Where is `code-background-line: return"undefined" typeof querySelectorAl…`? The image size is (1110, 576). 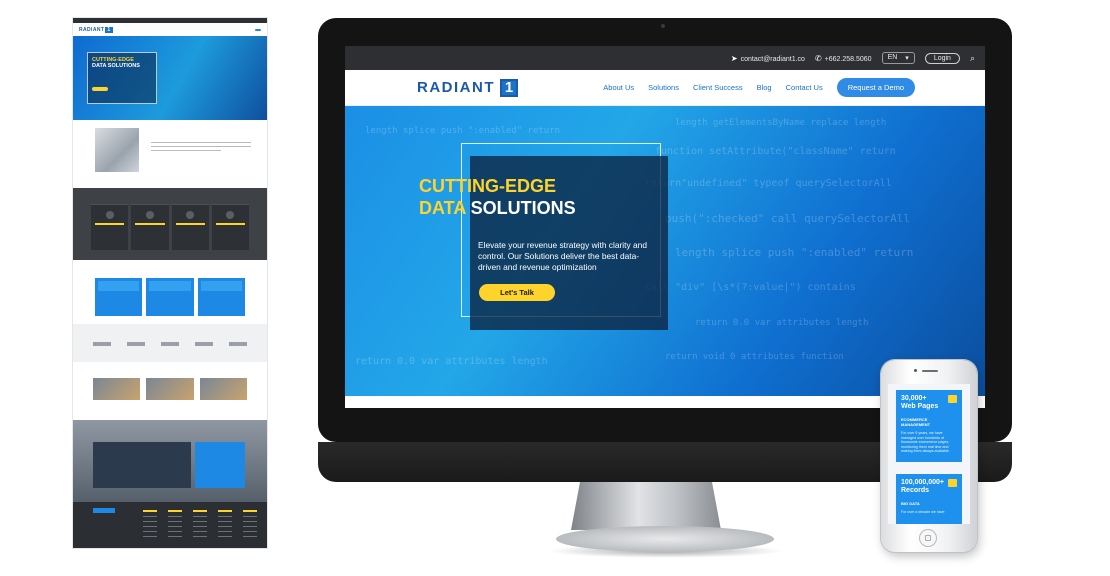
code-background-line: return"undefined" typeof querySelectorAl… is located at coordinates (768, 183).